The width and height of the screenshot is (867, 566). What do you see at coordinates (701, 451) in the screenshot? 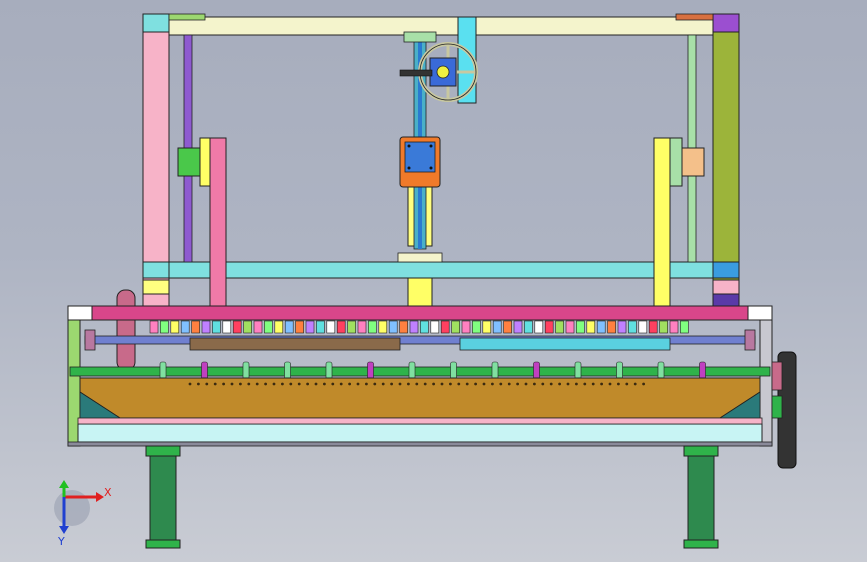
I see `right-leg-top` at bounding box center [701, 451].